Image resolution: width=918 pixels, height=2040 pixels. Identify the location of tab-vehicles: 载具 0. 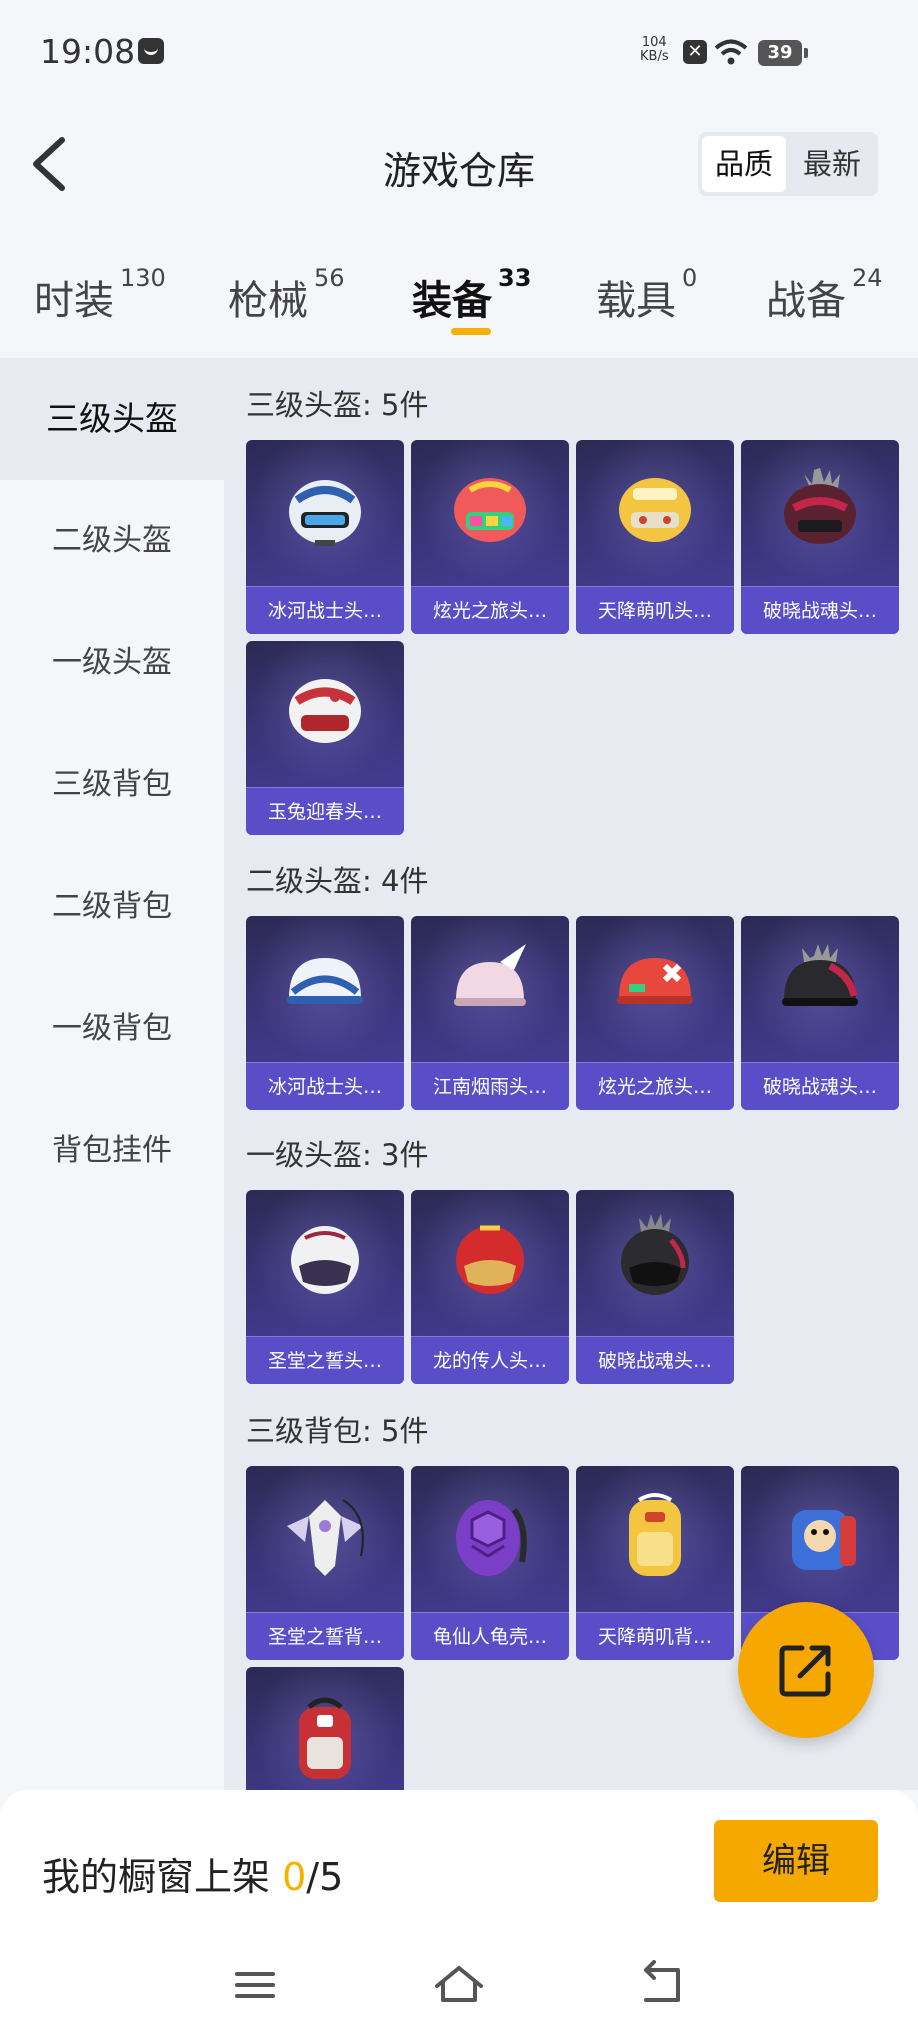
(646, 295).